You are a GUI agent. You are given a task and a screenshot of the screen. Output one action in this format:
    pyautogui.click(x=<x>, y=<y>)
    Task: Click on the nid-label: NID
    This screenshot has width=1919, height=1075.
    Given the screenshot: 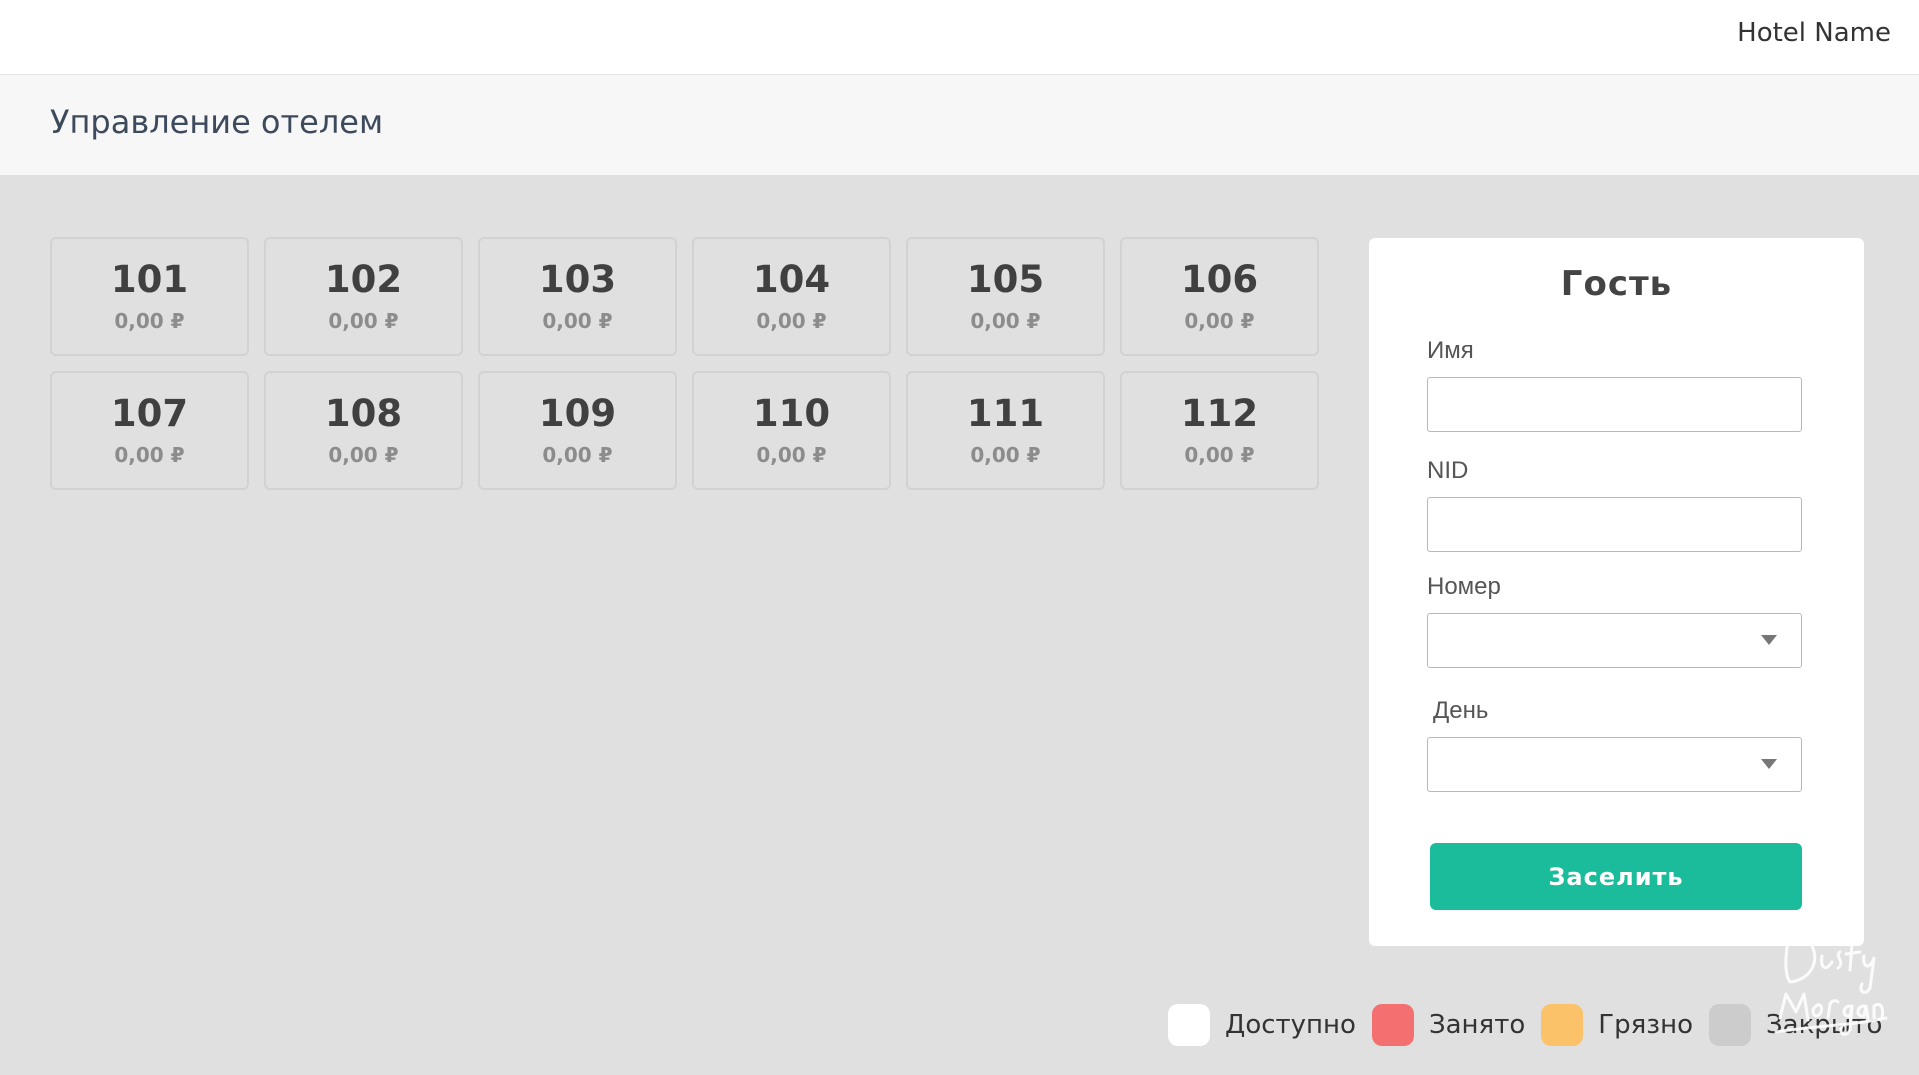 What is the action you would take?
    pyautogui.click(x=1448, y=470)
    